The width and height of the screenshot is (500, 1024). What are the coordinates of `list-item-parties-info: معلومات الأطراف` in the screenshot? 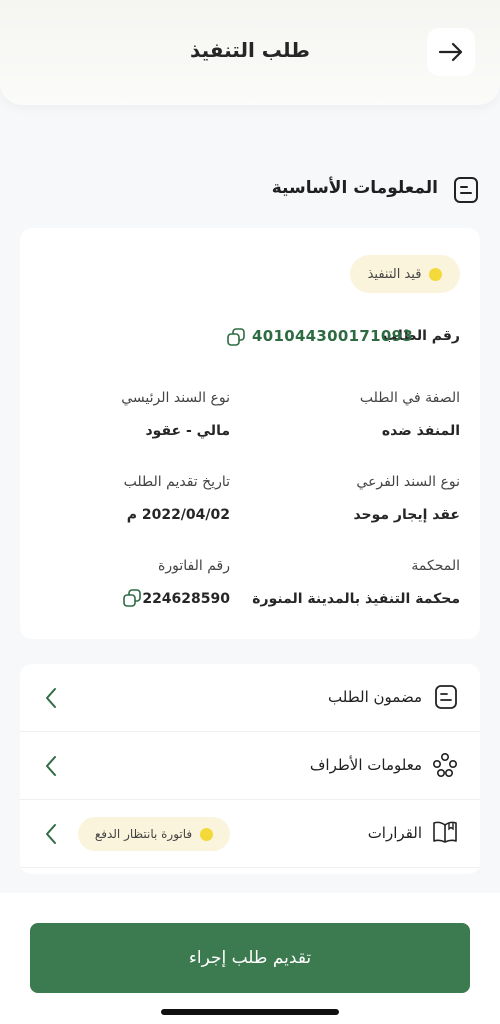 It's located at (250, 766).